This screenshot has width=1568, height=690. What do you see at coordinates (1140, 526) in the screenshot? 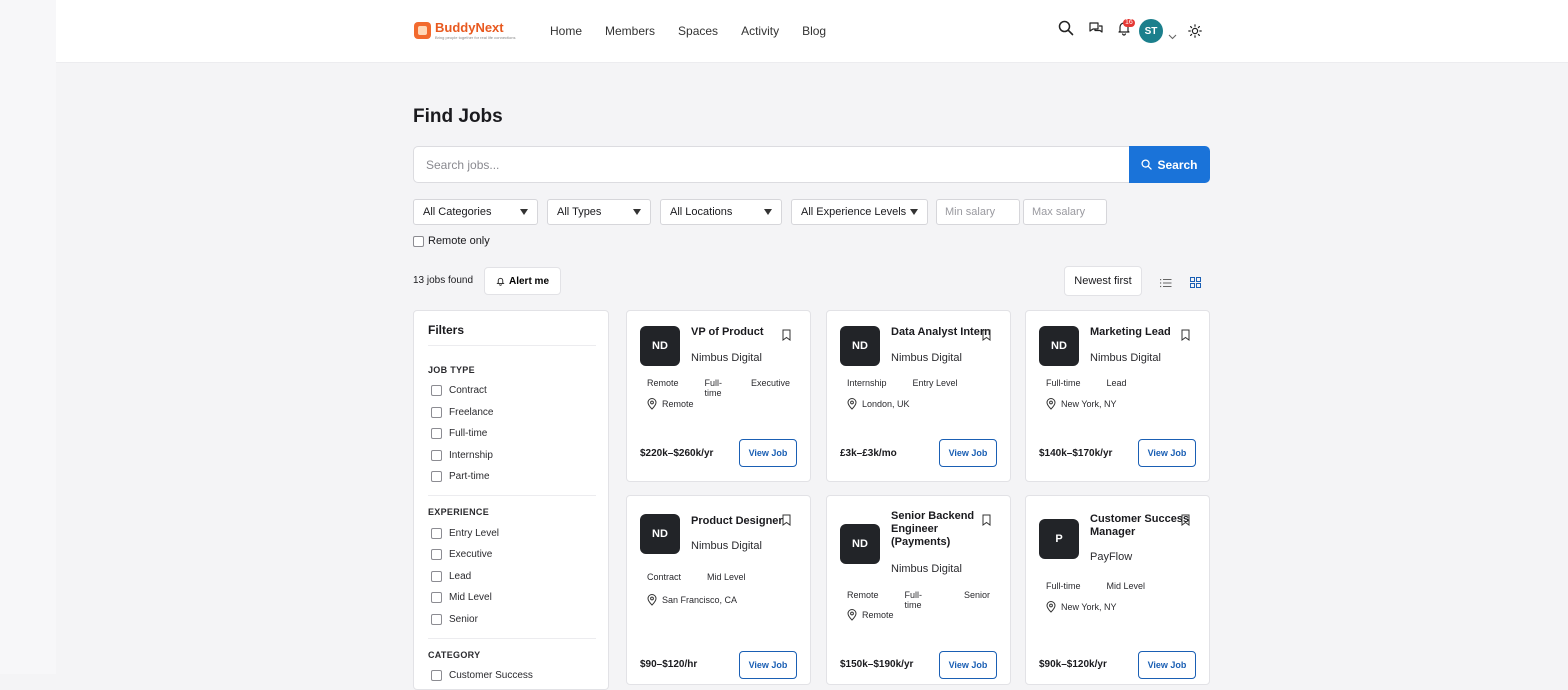
I see `job-title: Customer Success Manager` at bounding box center [1140, 526].